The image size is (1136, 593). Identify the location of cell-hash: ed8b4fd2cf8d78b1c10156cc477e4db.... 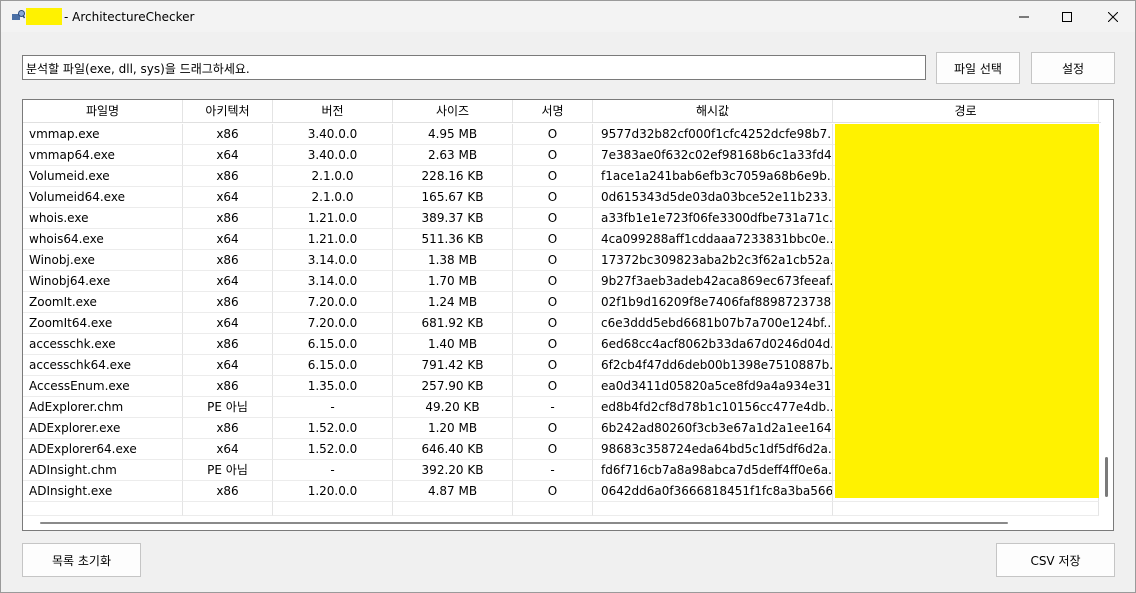
(713, 407).